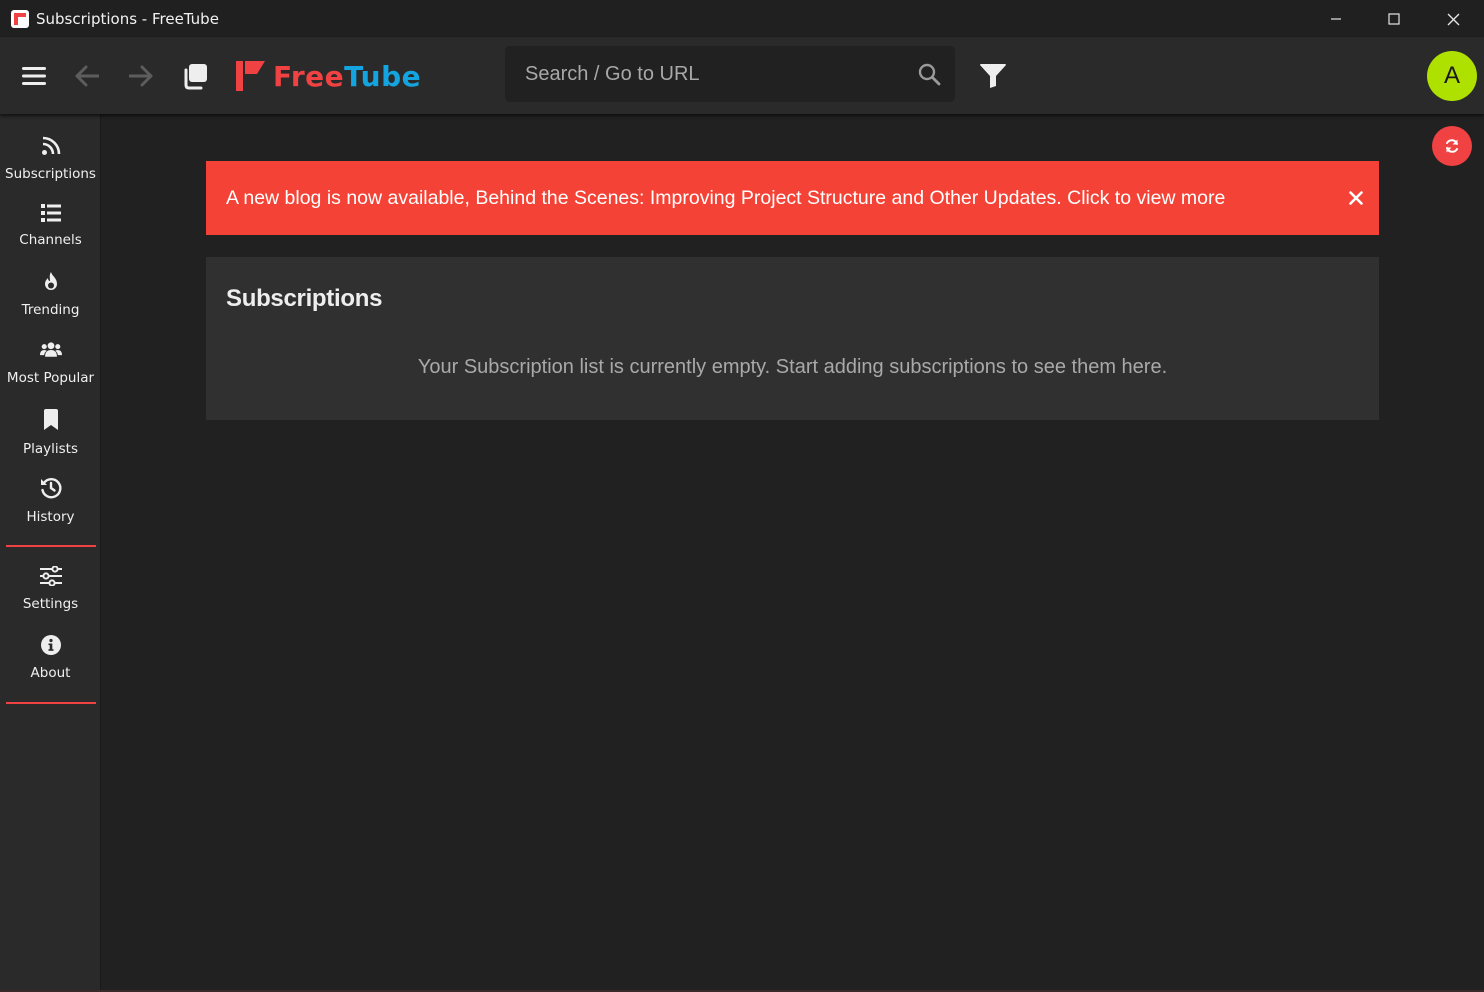 Image resolution: width=1484 pixels, height=992 pixels. I want to click on menu-button, so click(34, 76).